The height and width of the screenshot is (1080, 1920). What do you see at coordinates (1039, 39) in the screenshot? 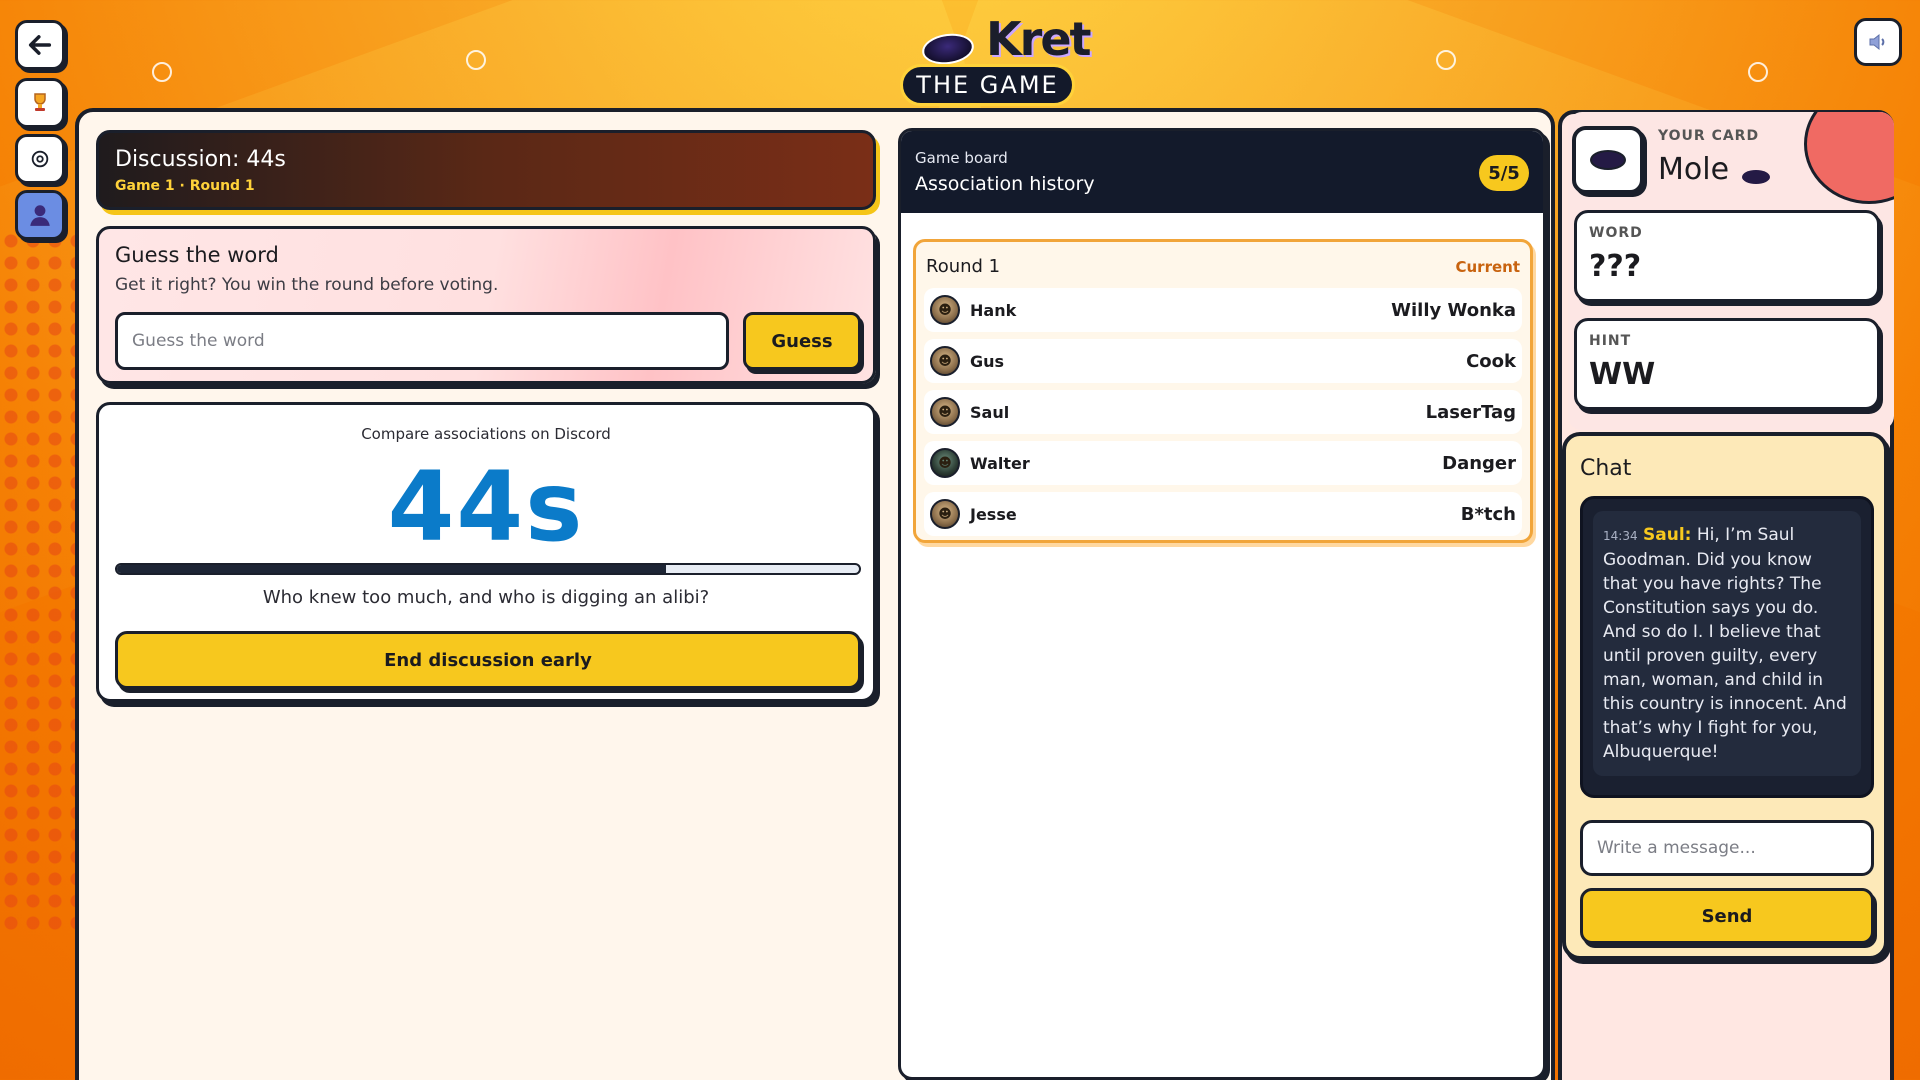
I see `logo-brand: Kret` at bounding box center [1039, 39].